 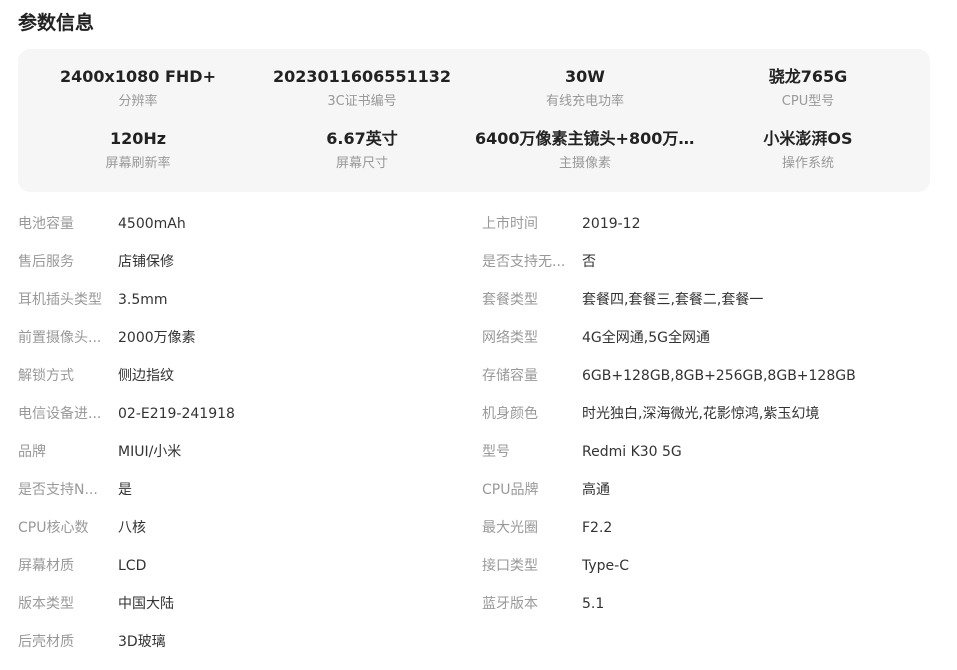 What do you see at coordinates (611, 224) in the screenshot?
I see `spec-value: 2019-12` at bounding box center [611, 224].